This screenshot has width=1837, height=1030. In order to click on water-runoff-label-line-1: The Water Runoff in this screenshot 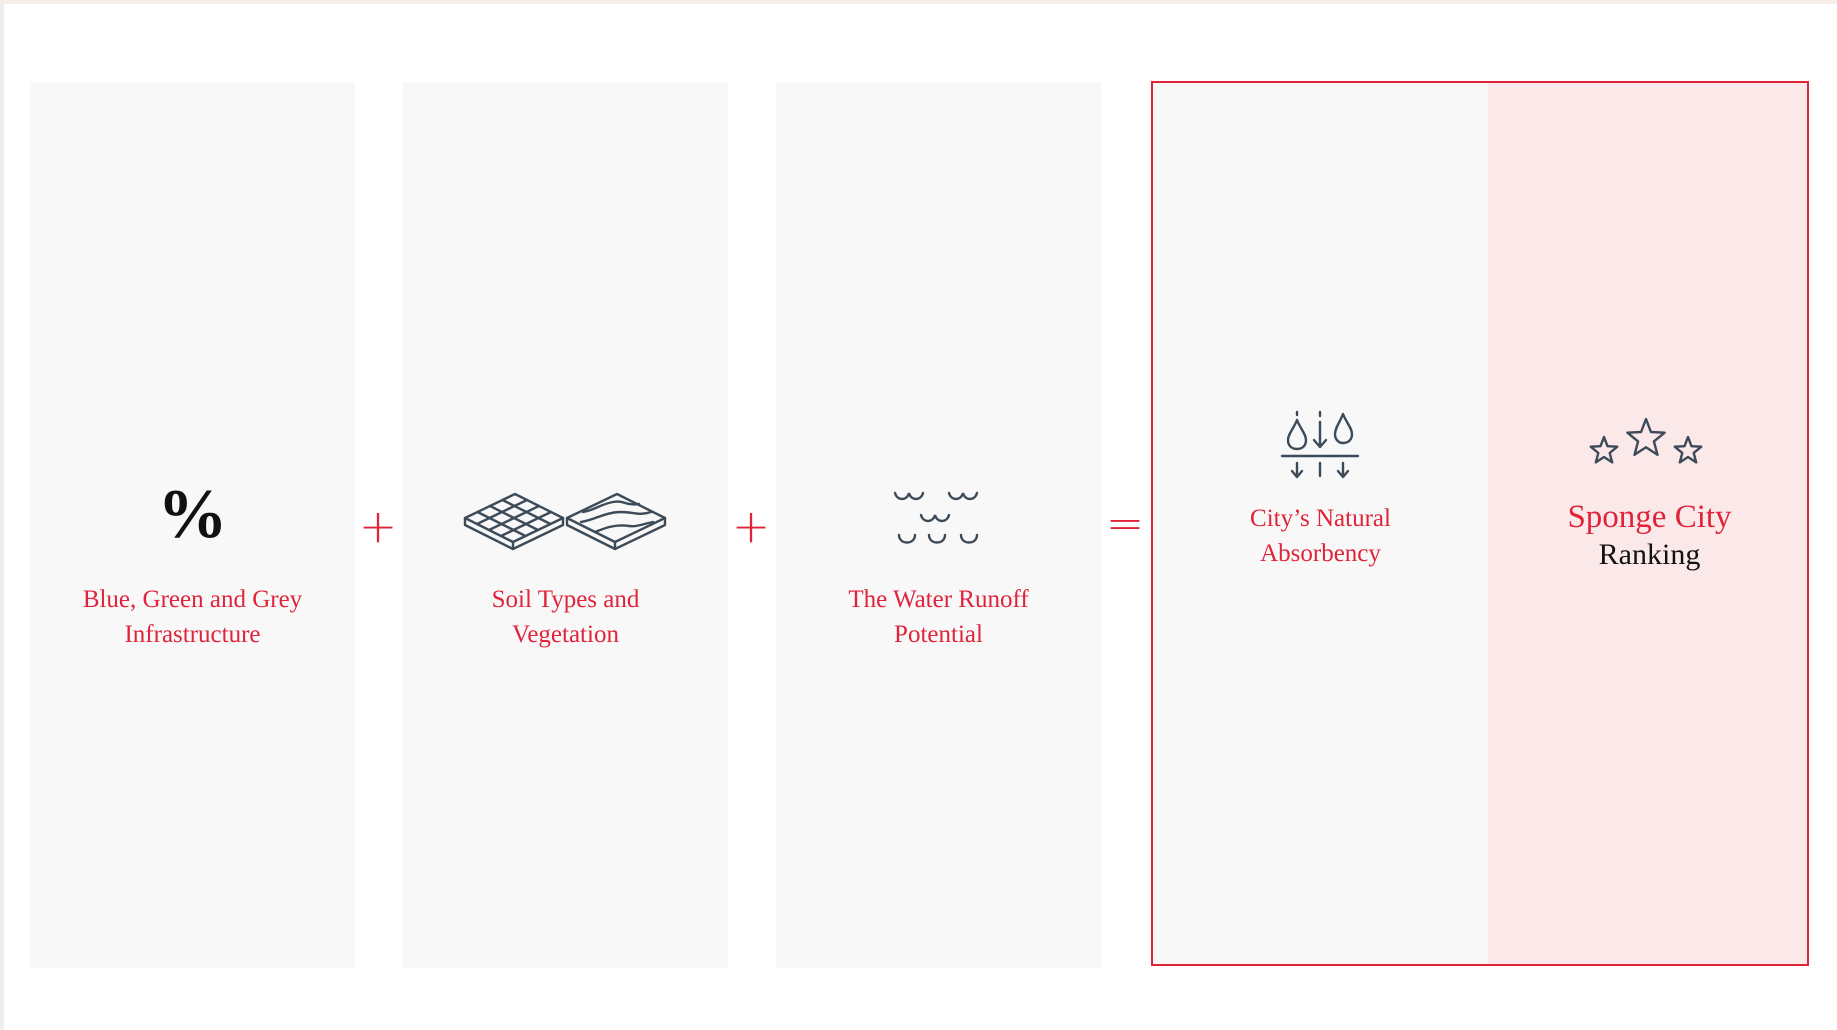, I will do `click(938, 599)`.